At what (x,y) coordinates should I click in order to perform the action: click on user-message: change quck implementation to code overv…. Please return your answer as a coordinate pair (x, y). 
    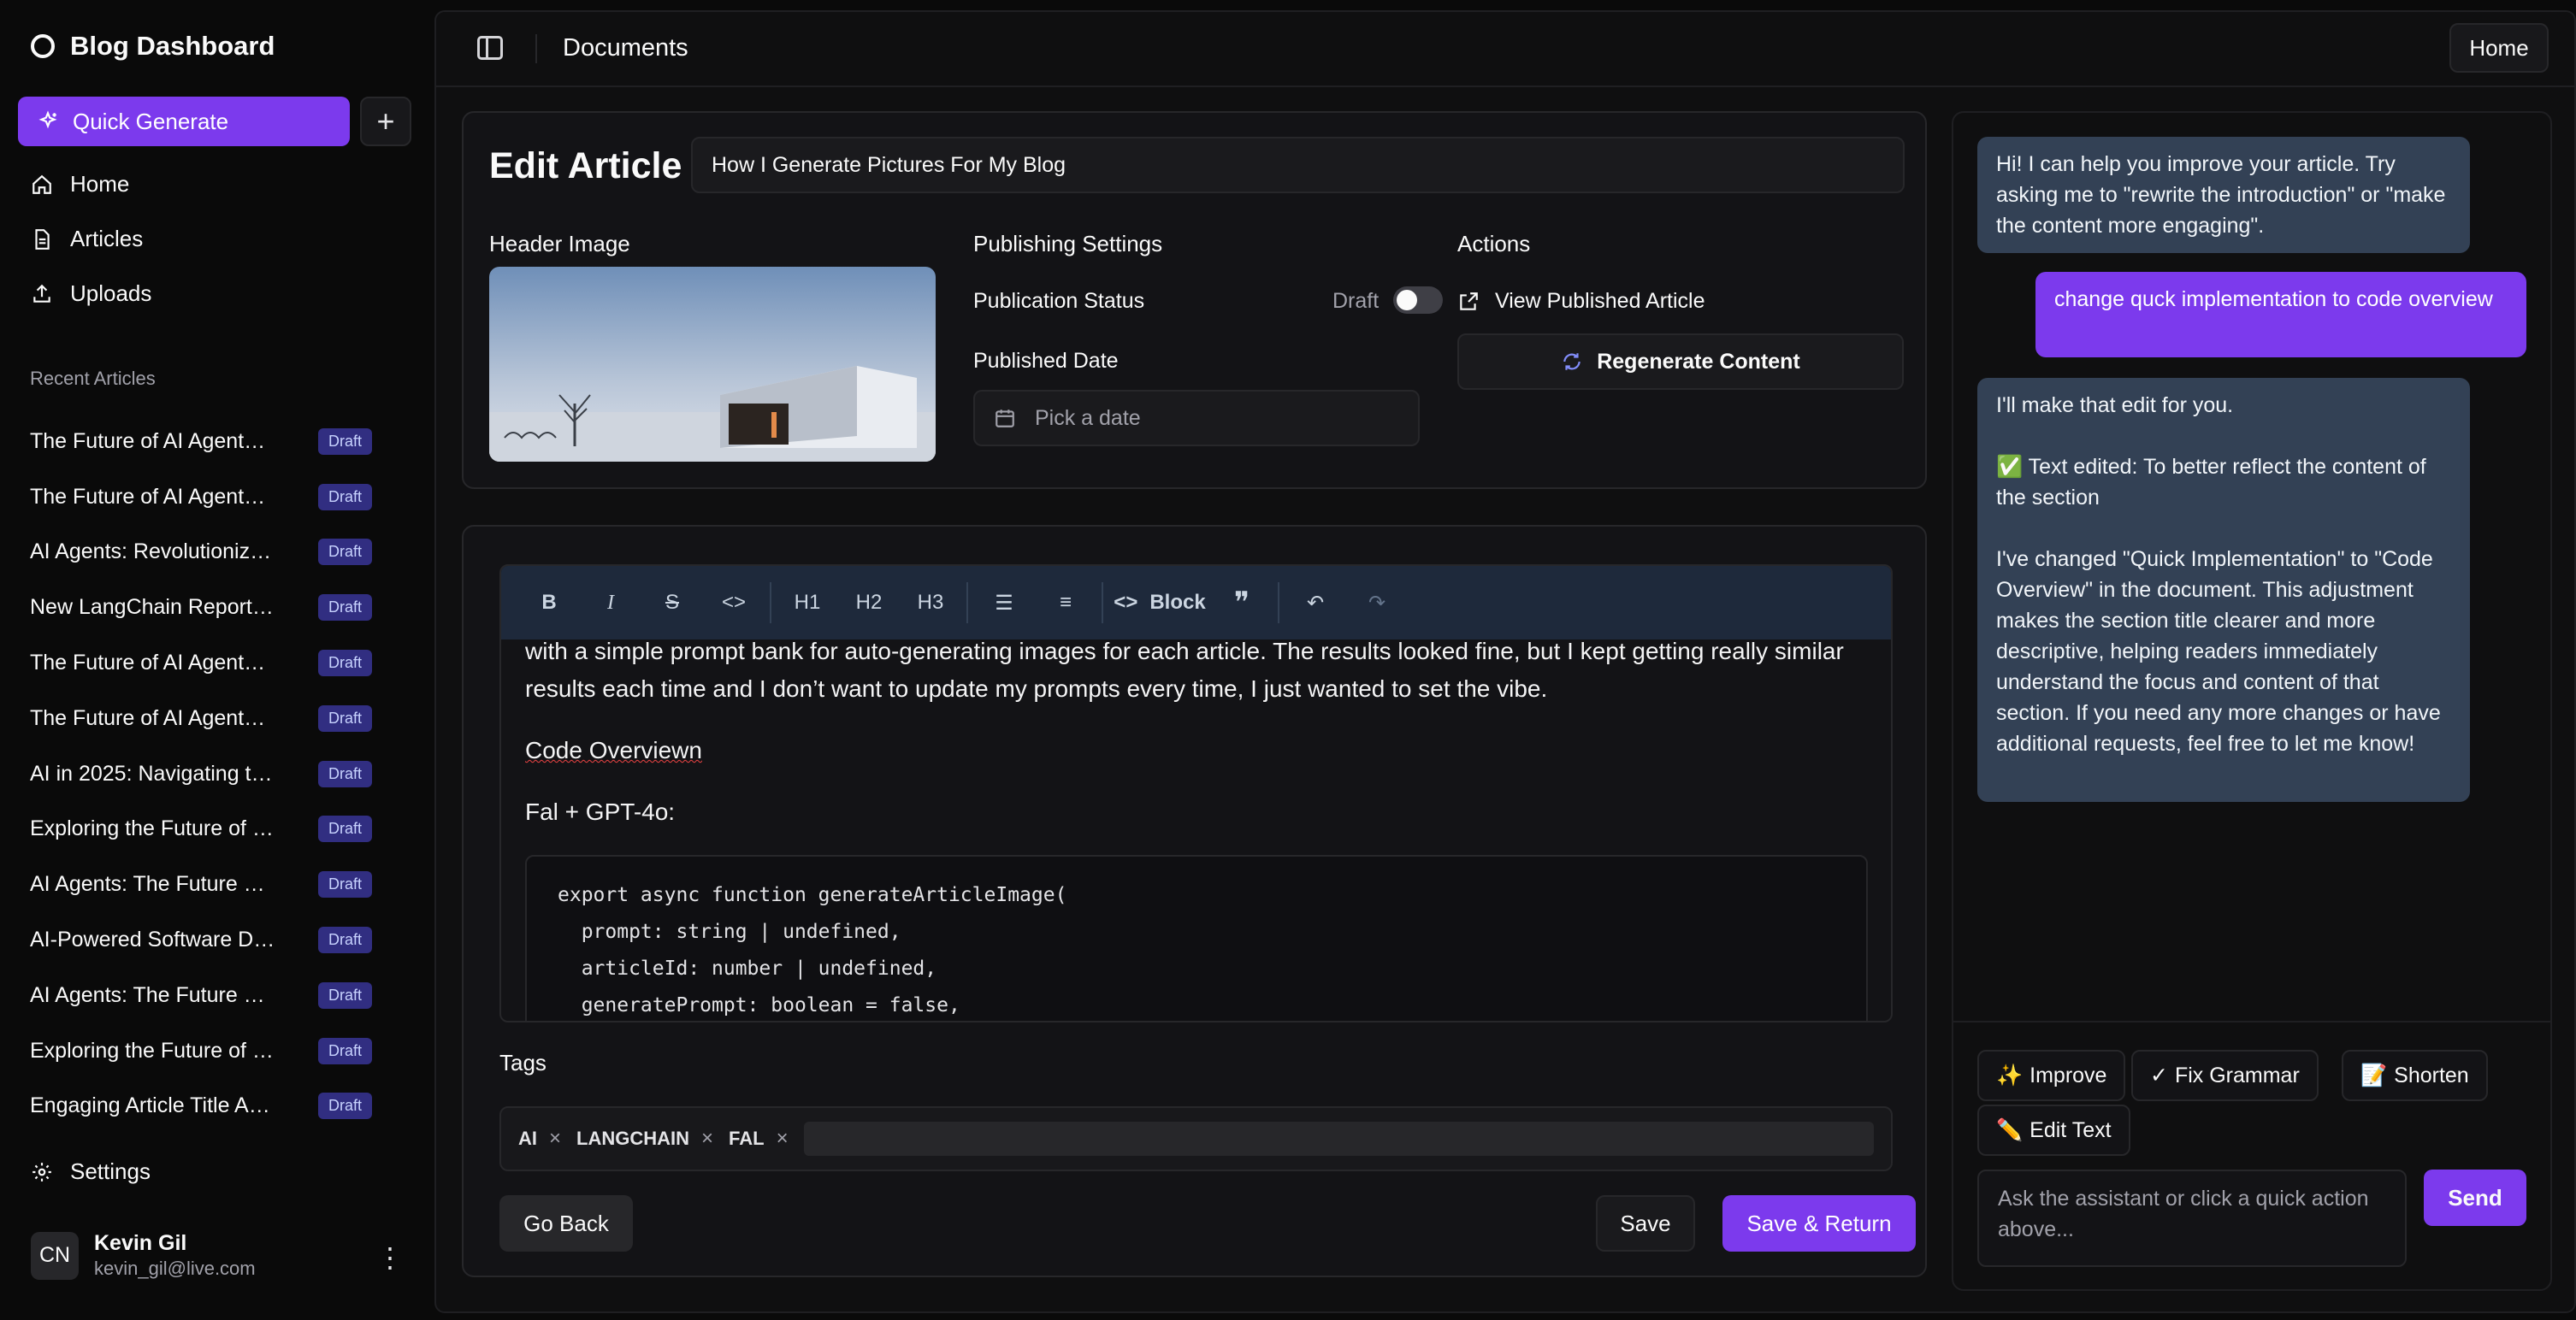
    Looking at the image, I should click on (2280, 314).